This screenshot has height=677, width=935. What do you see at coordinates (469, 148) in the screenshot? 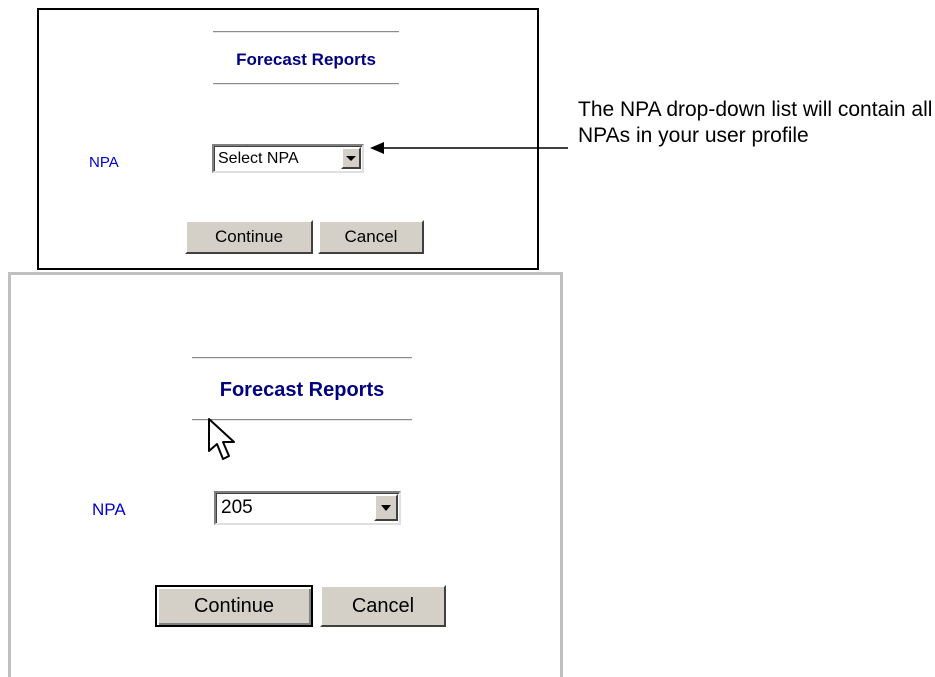
I see `arrow-left-icon` at bounding box center [469, 148].